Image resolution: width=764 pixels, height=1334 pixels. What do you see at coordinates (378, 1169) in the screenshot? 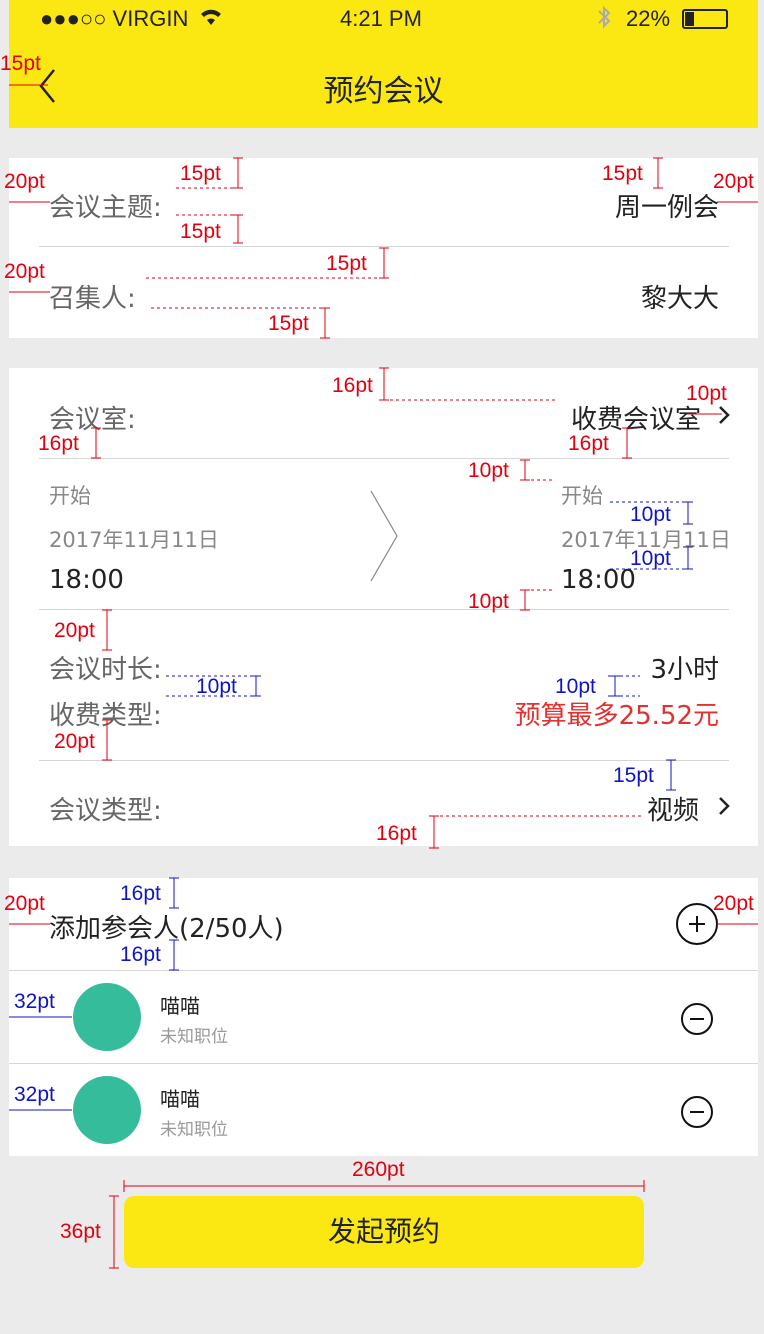
I see `spec-label: 260pt` at bounding box center [378, 1169].